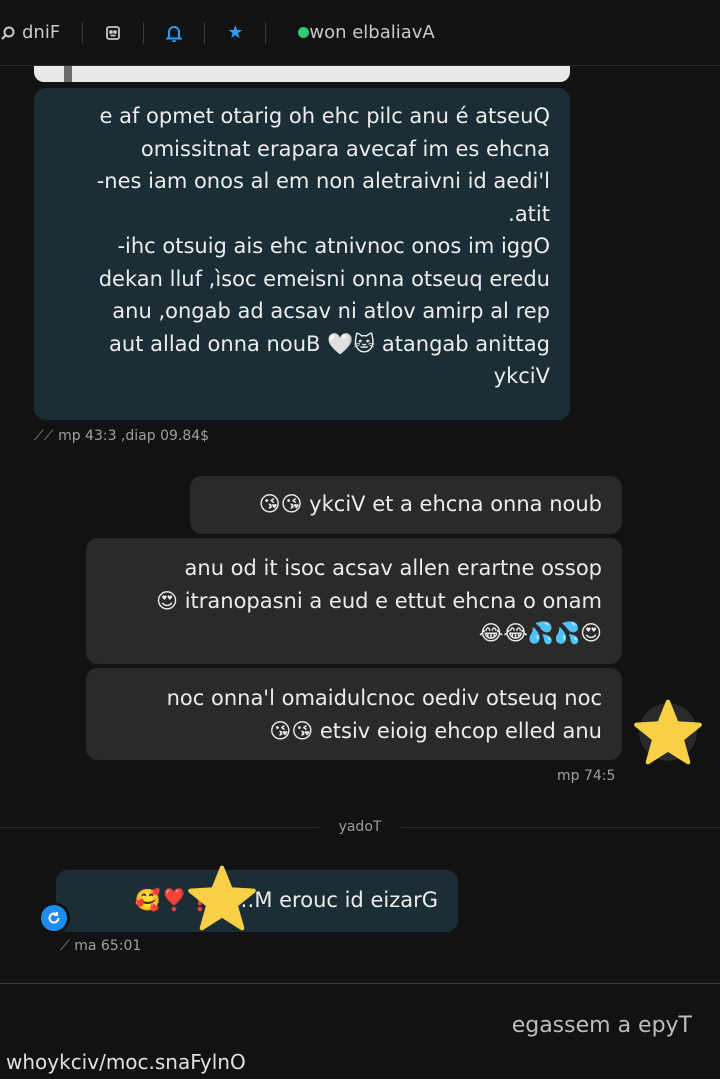 The image size is (720, 1079). I want to click on message-meta: ⟋ 10:56 am, so click(100, 946).